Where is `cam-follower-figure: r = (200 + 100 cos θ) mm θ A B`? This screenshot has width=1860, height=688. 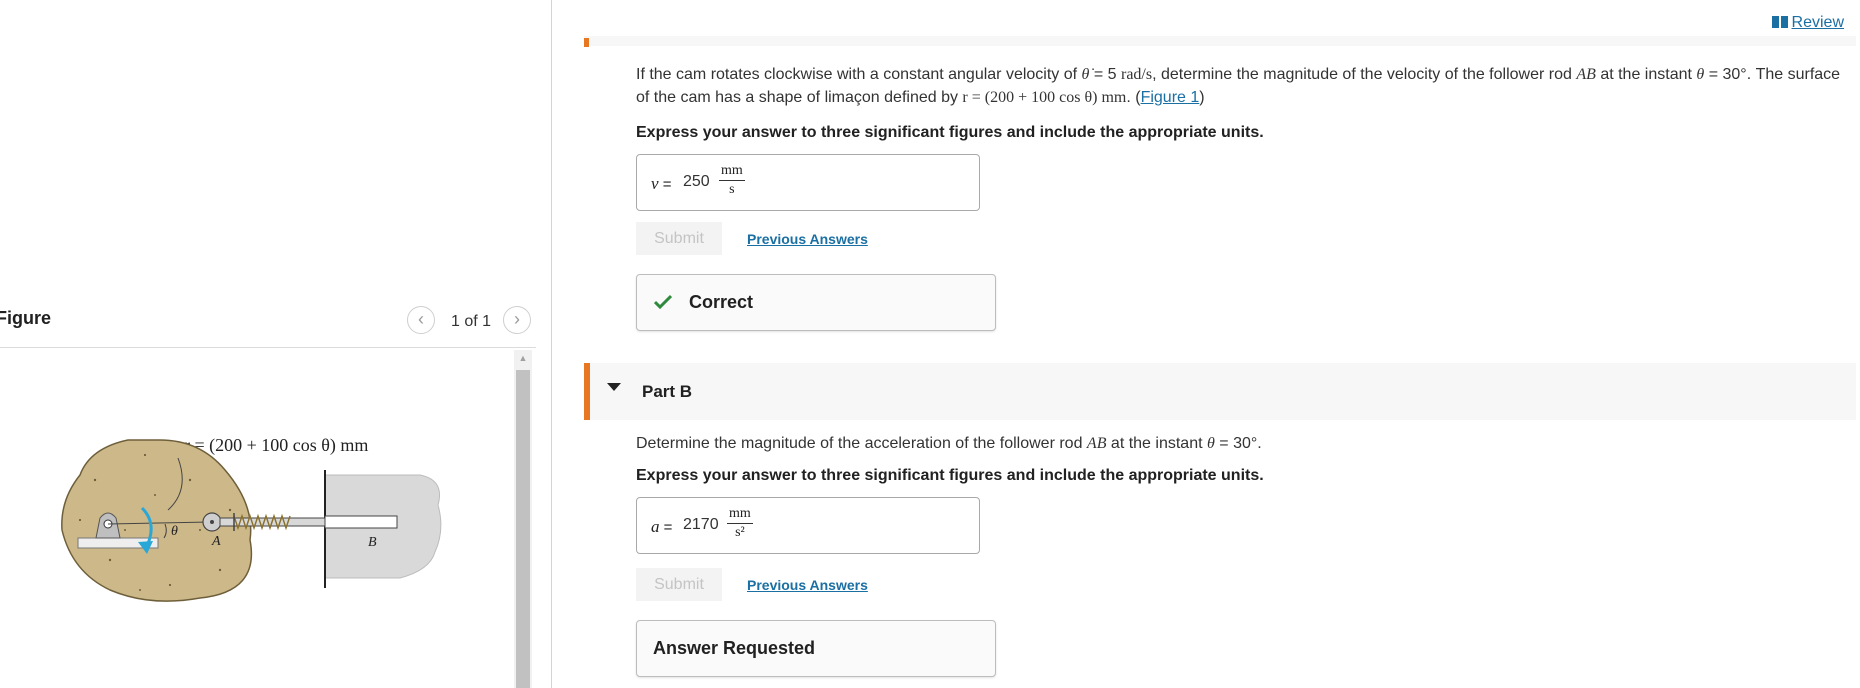
cam-follower-figure: r = (200 + 100 cos θ) mm θ A B is located at coordinates (251, 518).